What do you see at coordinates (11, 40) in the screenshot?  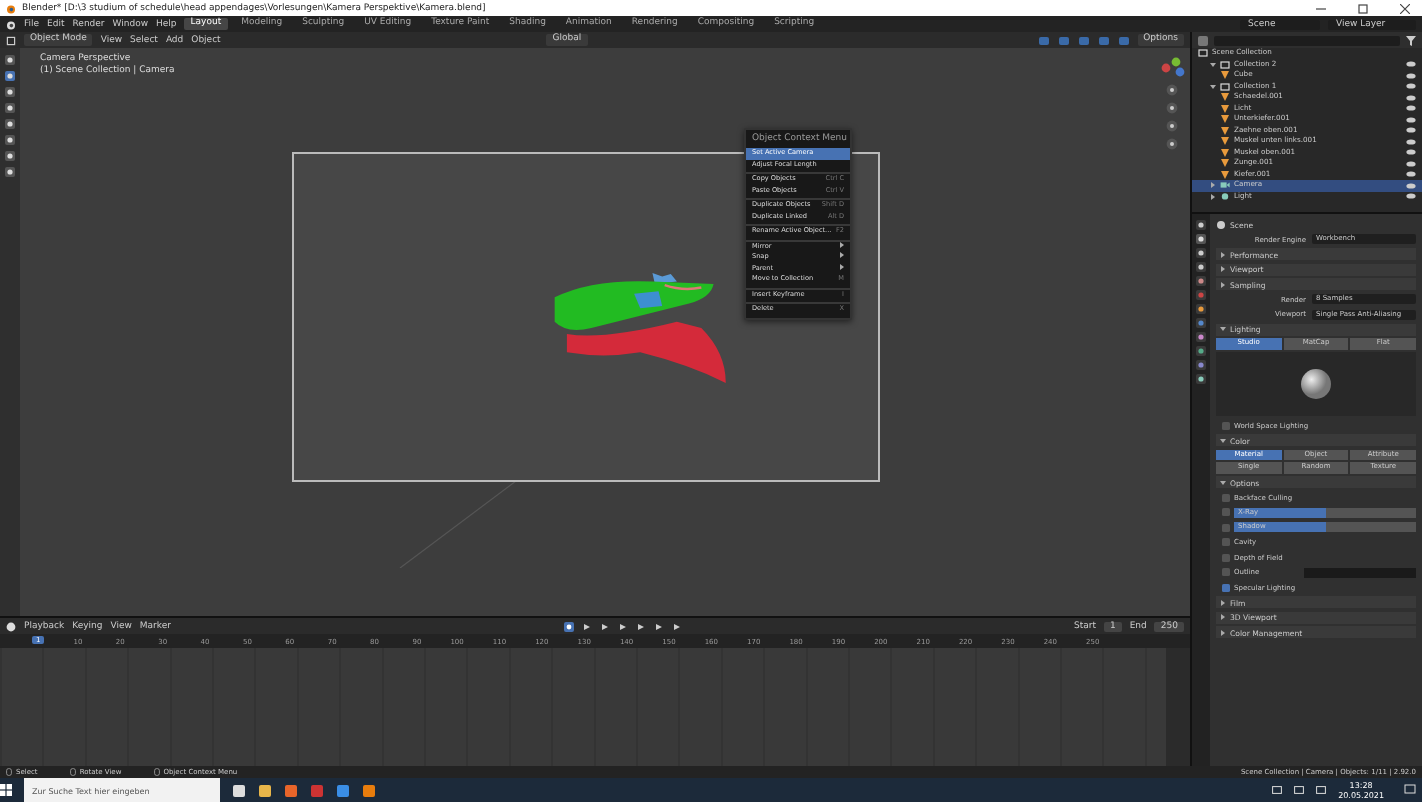 I see `cube-icon` at bounding box center [11, 40].